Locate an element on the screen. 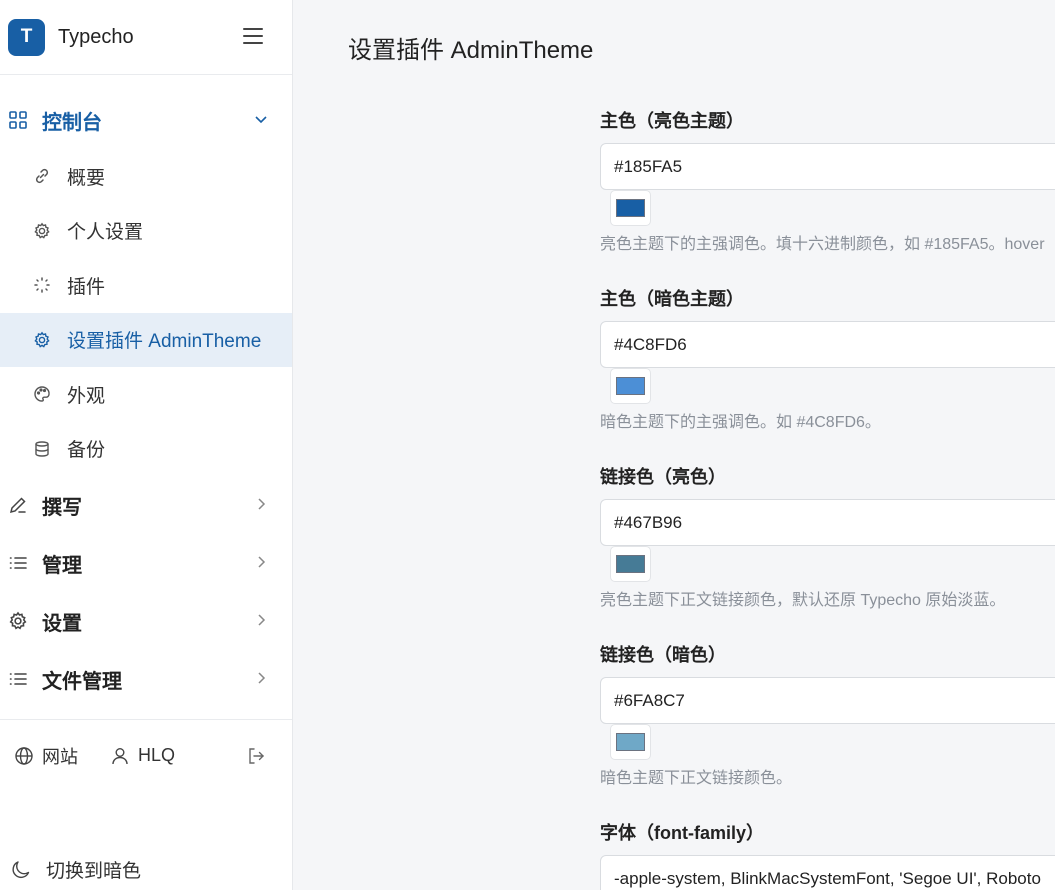 The width and height of the screenshot is (1055, 890). brand-header: T Typecho is located at coordinates (146, 37).